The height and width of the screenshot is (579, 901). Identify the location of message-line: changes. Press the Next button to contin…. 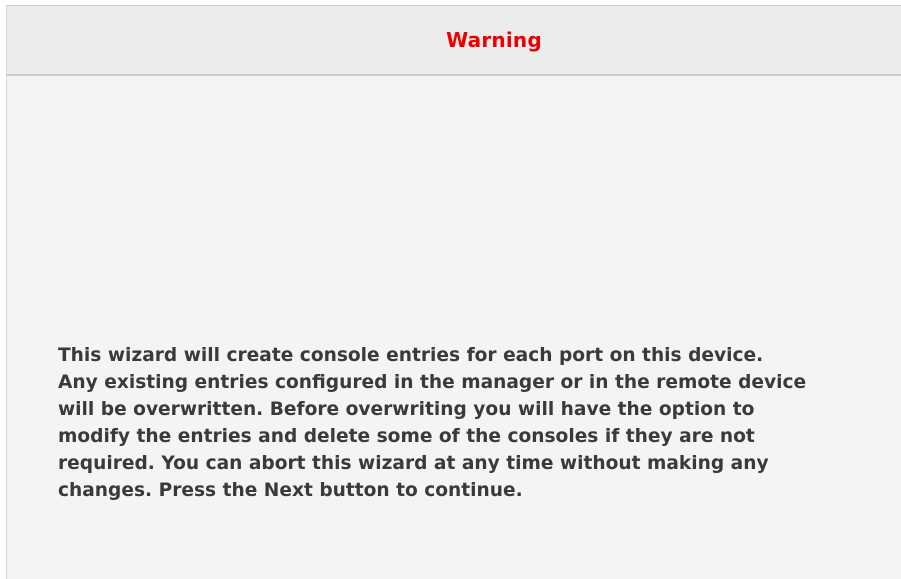
(290, 490).